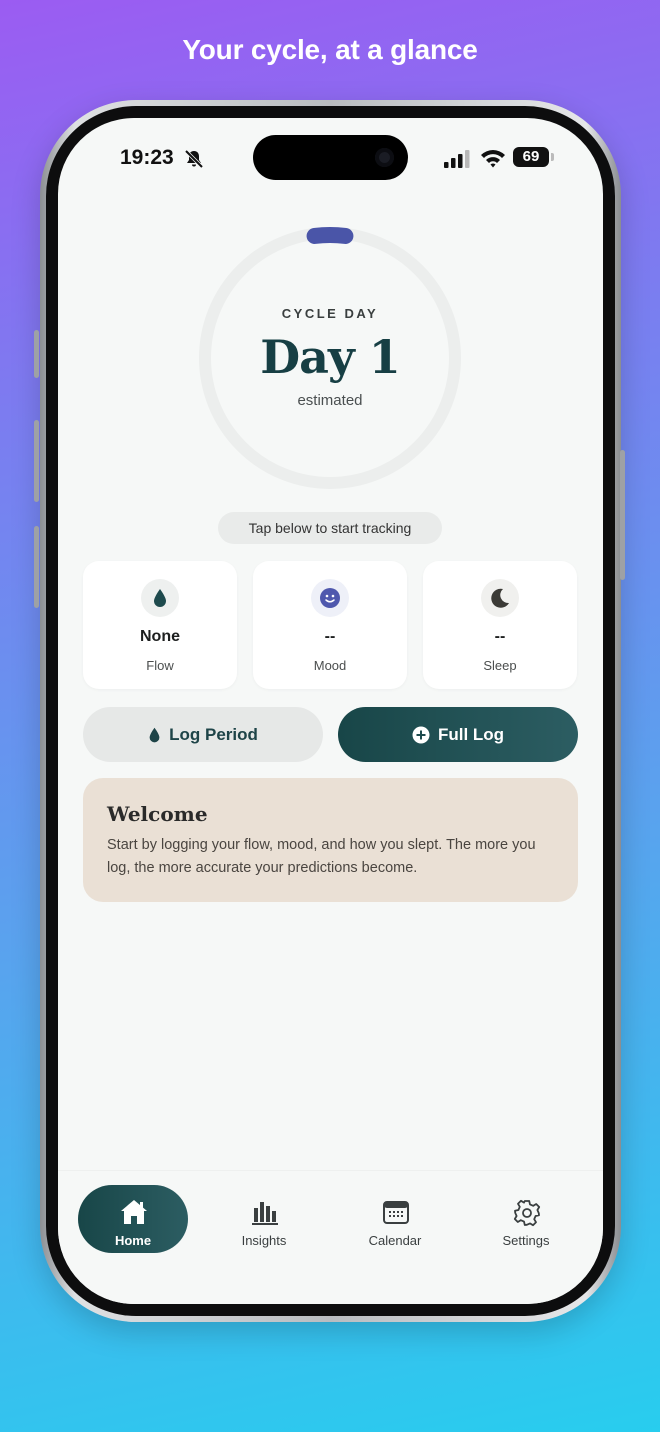 Image resolution: width=660 pixels, height=1432 pixels. I want to click on tab-home: Home, so click(133, 1219).